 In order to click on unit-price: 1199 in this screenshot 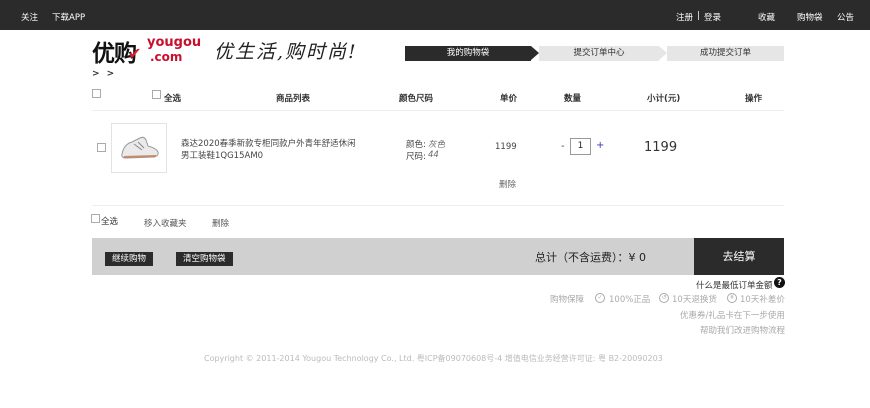, I will do `click(506, 147)`.